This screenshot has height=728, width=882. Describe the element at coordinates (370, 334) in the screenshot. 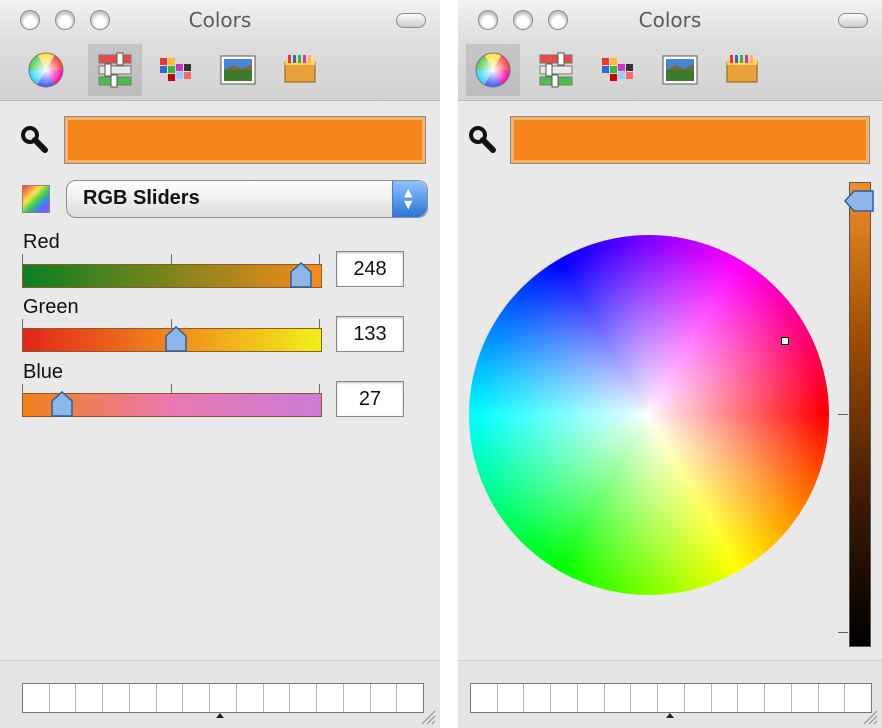

I see `green-value-field: 133` at that location.